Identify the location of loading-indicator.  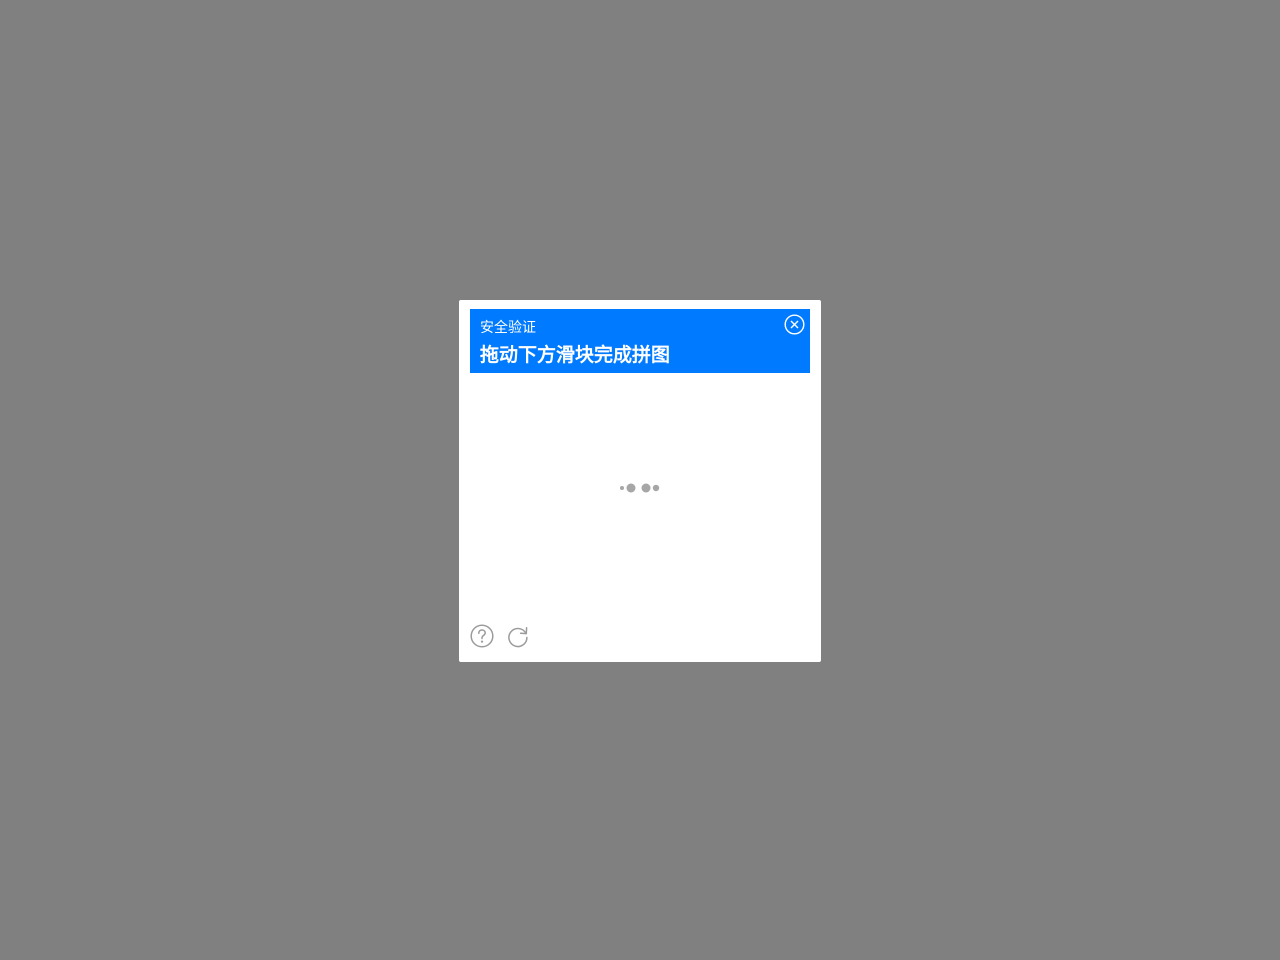
(640, 487).